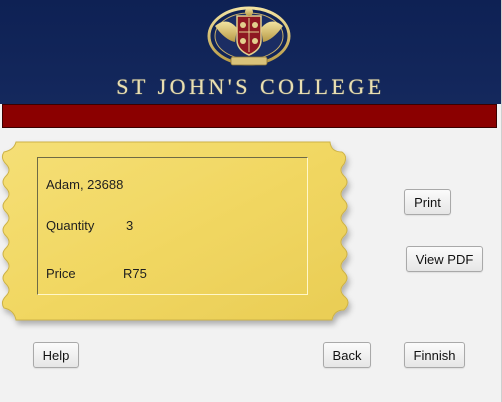  I want to click on view-pdf-button: View PDF, so click(444, 259).